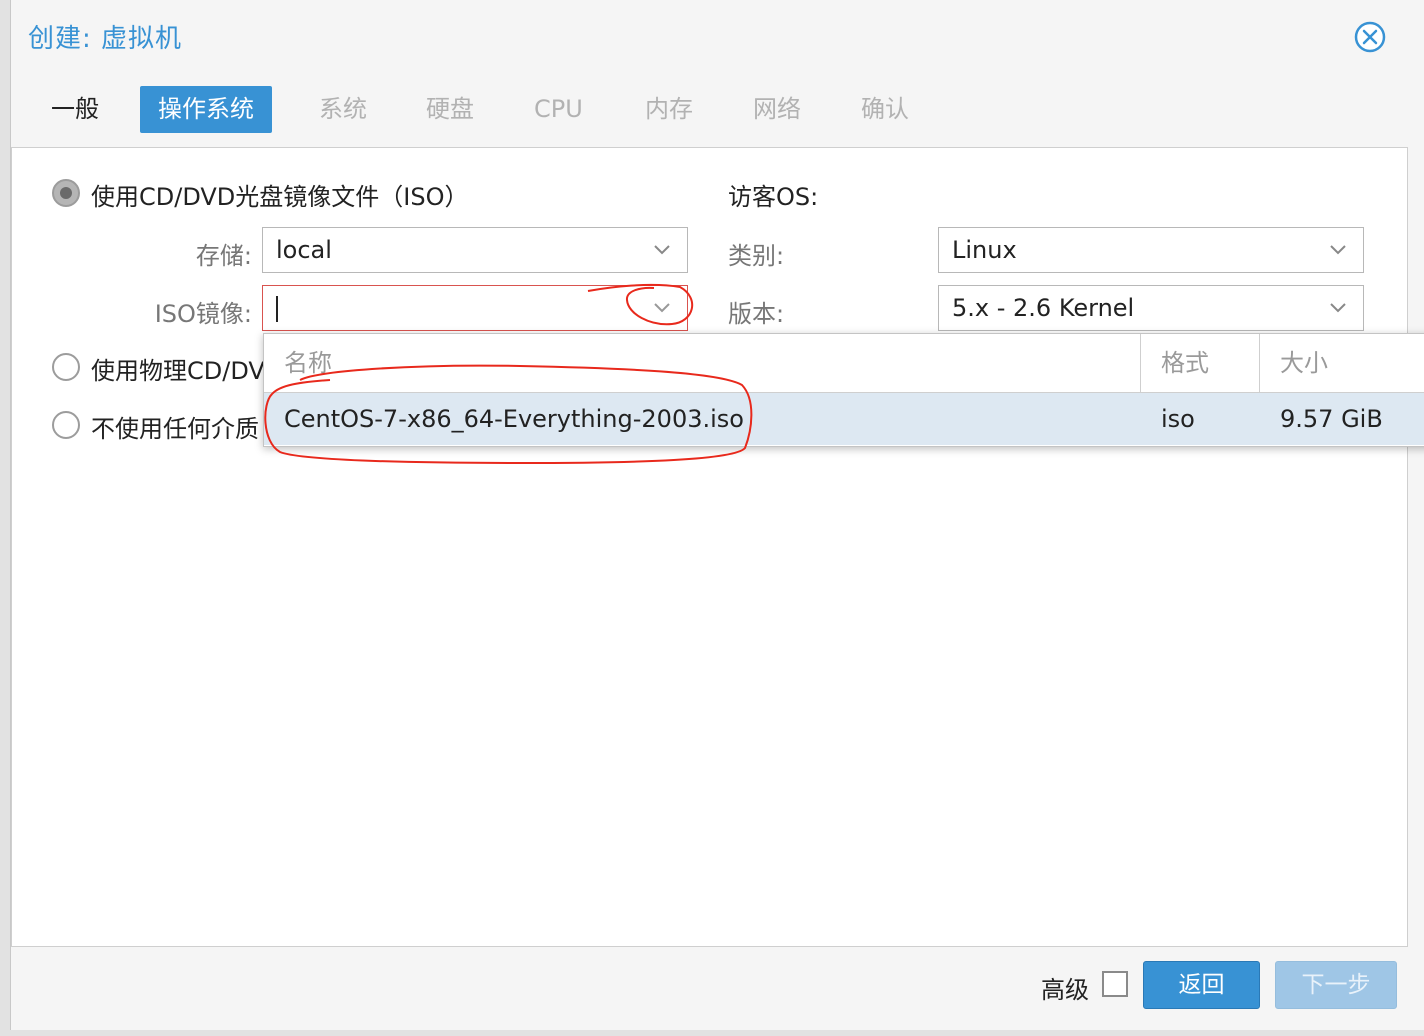 Image resolution: width=1424 pixels, height=1036 pixels. What do you see at coordinates (206, 109) in the screenshot?
I see `tab-os: 操作系统` at bounding box center [206, 109].